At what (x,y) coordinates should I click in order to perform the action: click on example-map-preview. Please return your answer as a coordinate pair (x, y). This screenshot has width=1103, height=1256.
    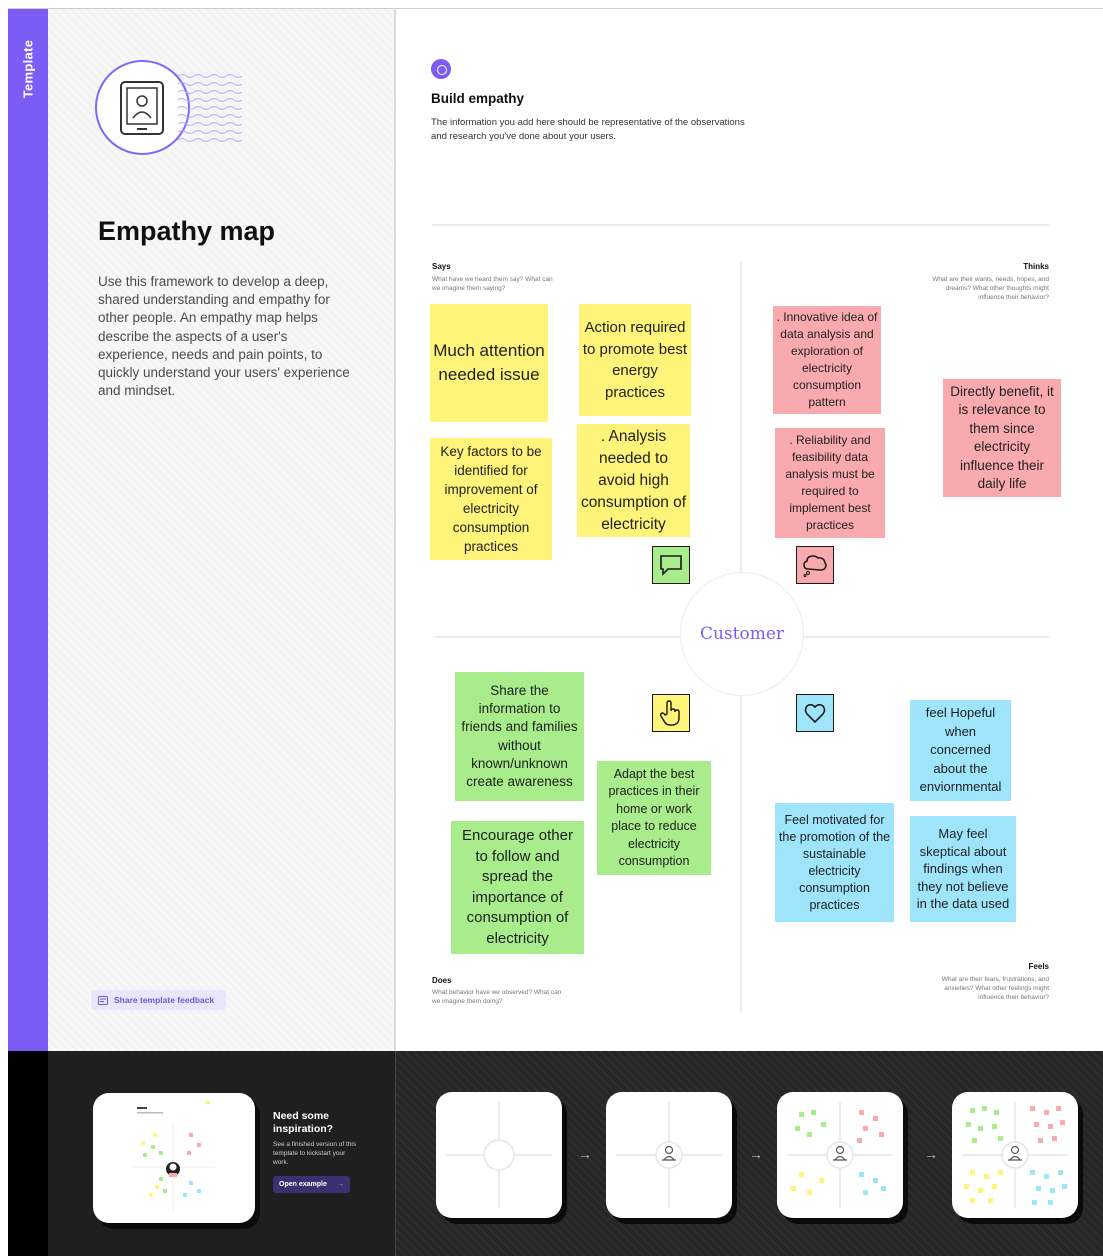
    Looking at the image, I should click on (174, 1156).